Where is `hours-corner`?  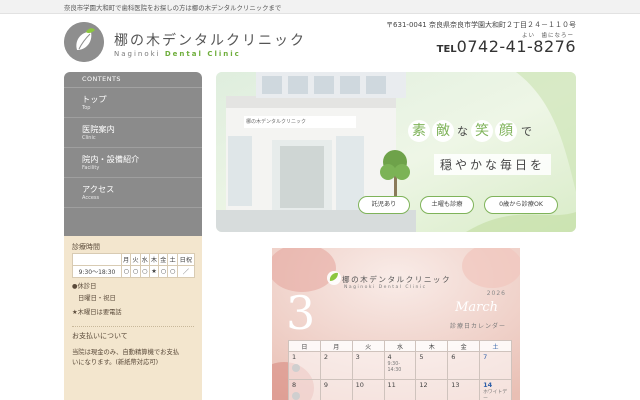
hours-corner is located at coordinates (97, 259).